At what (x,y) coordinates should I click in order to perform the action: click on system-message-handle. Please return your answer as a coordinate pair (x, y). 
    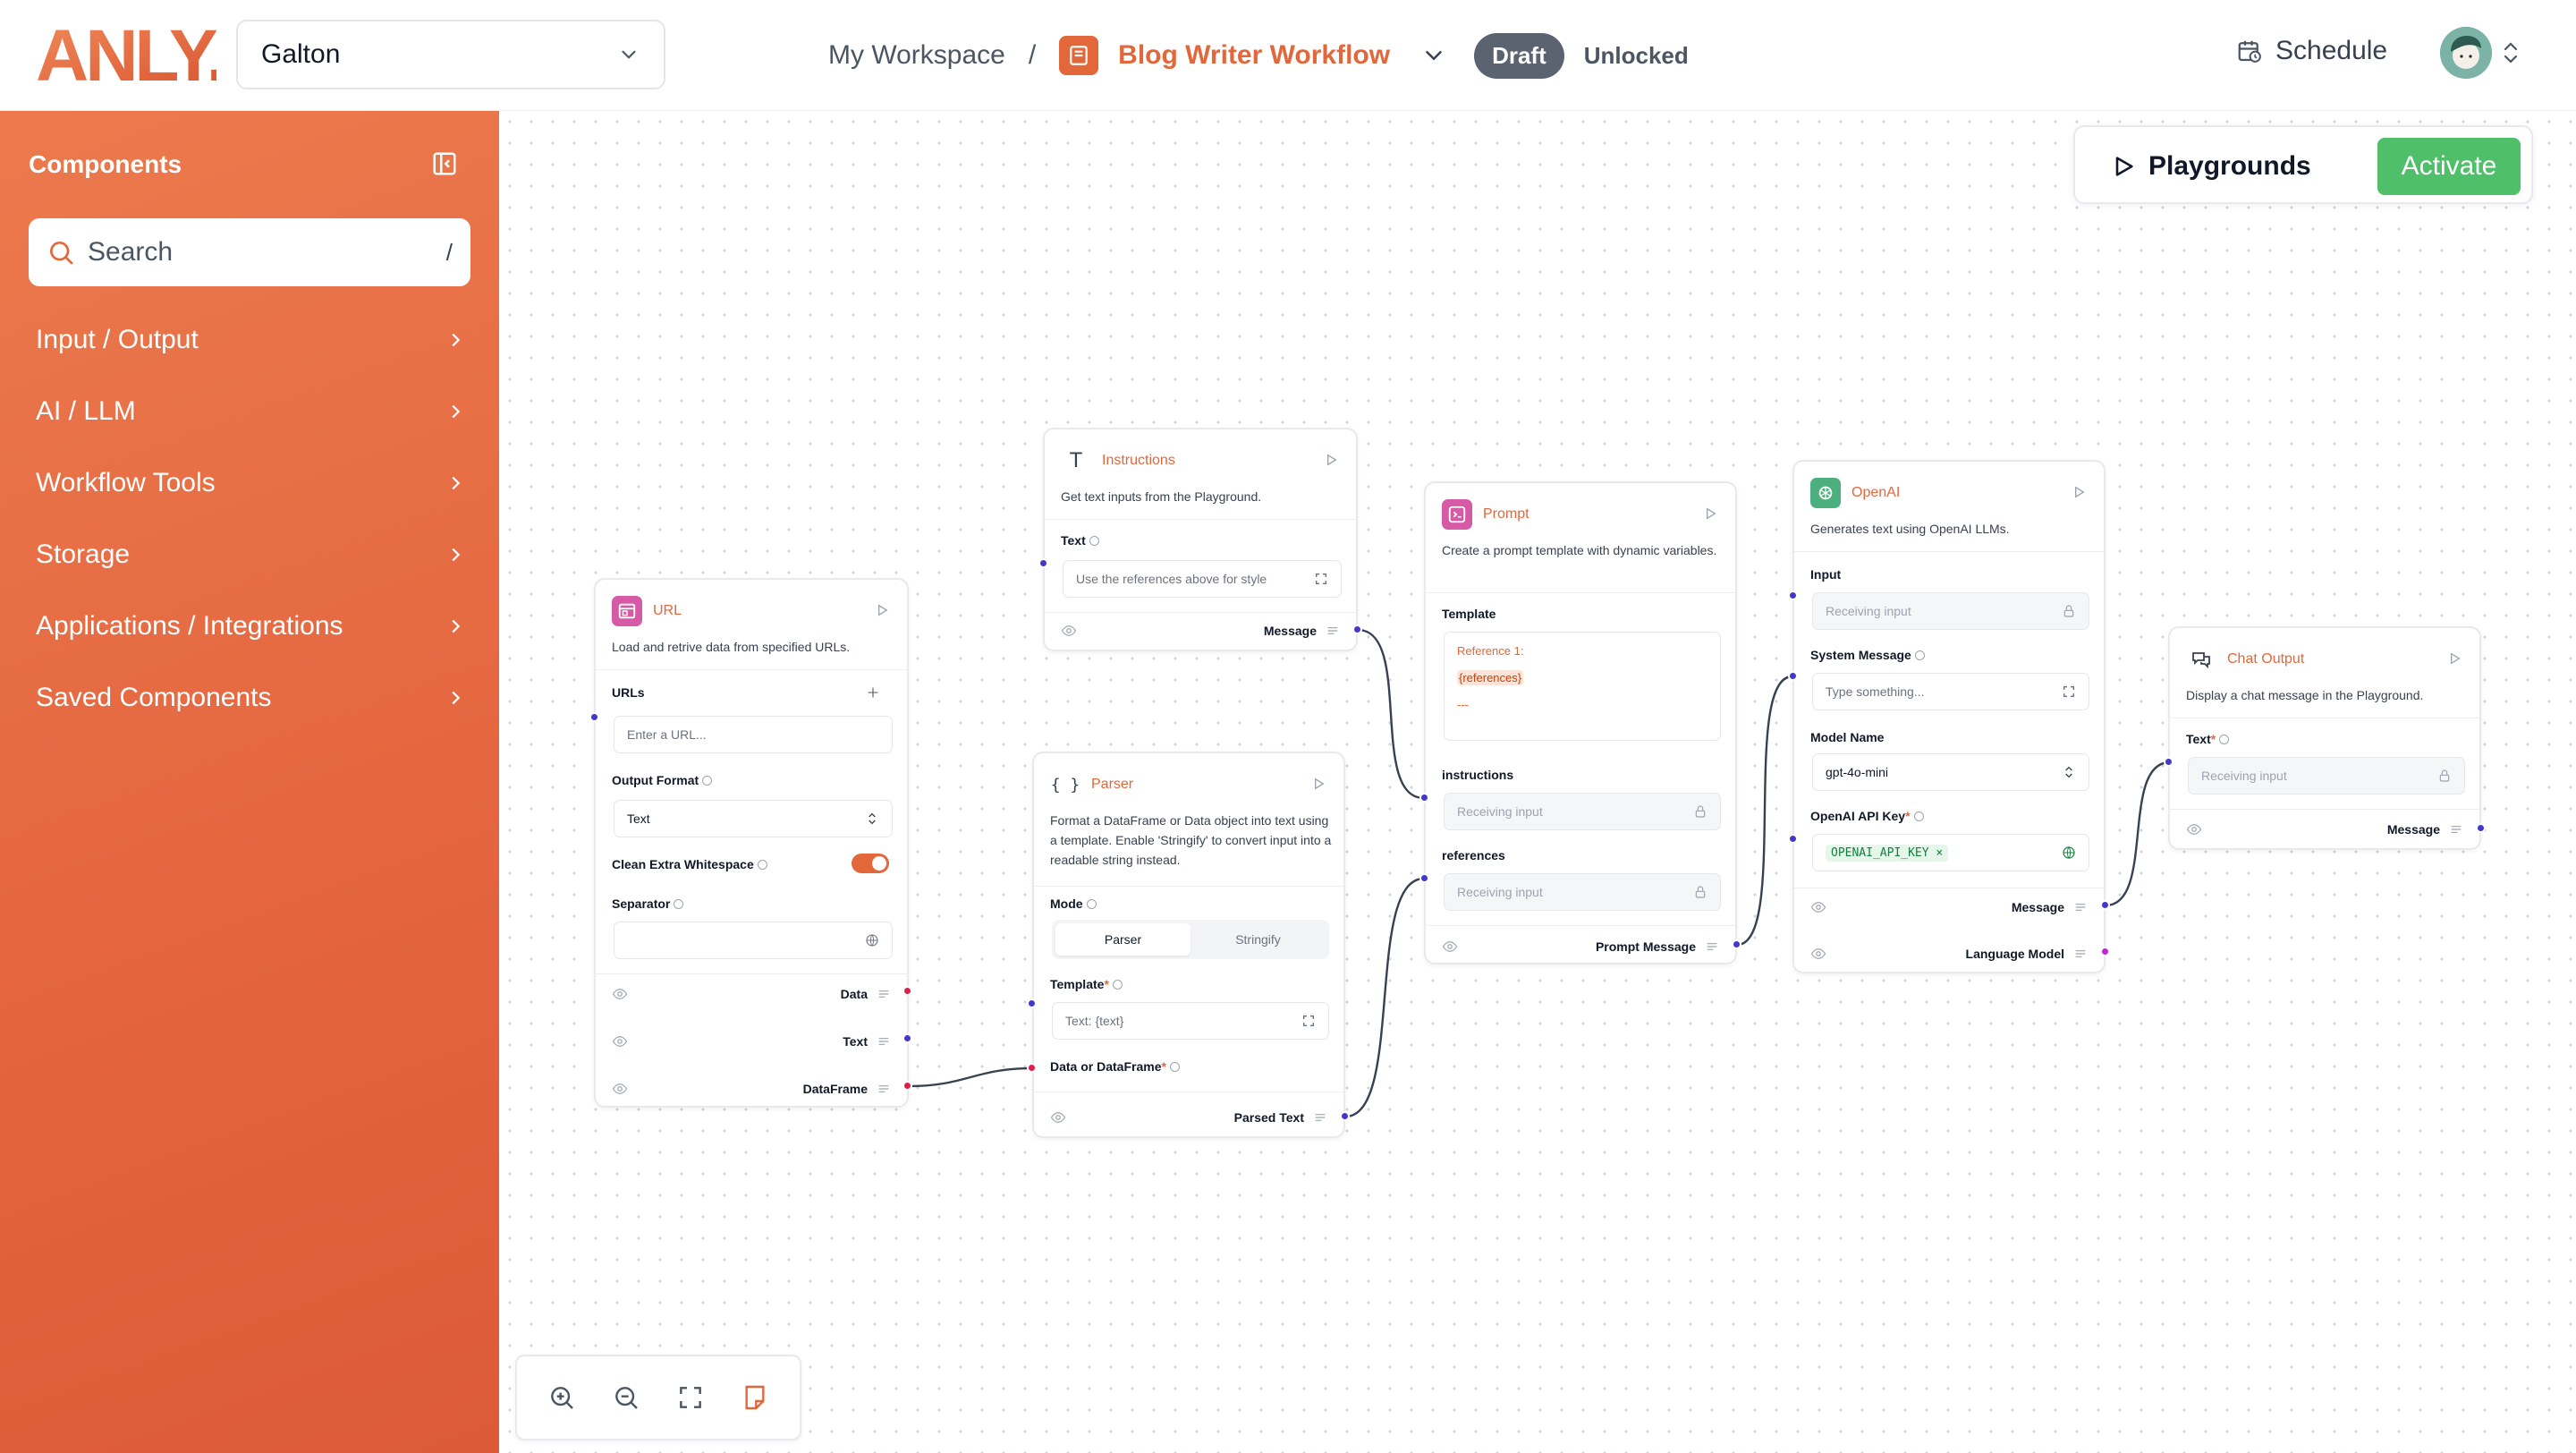
    Looking at the image, I should click on (1793, 676).